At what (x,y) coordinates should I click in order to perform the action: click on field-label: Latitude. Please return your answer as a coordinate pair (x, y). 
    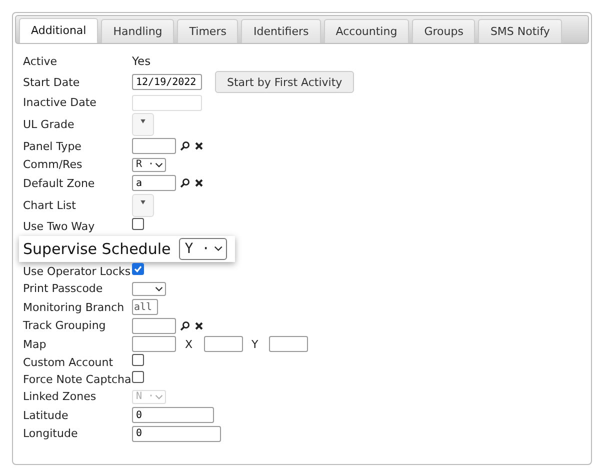
    Looking at the image, I should click on (46, 415).